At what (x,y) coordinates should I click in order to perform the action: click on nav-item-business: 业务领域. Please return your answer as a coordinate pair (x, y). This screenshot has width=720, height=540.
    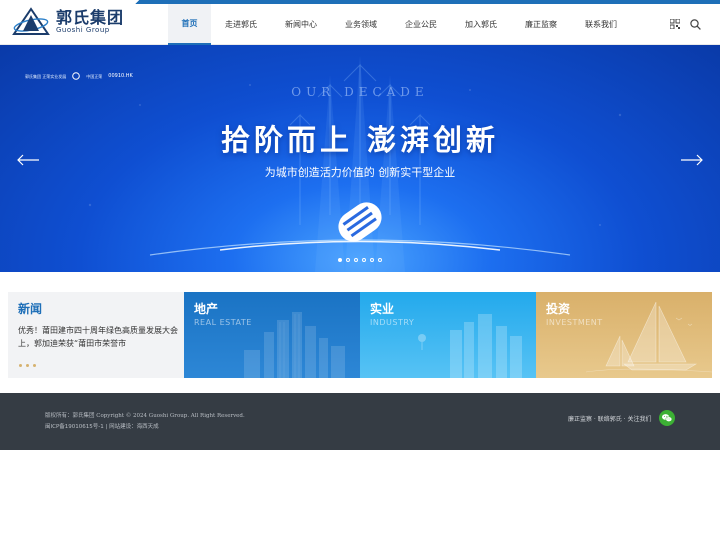
    Looking at the image, I should click on (361, 24).